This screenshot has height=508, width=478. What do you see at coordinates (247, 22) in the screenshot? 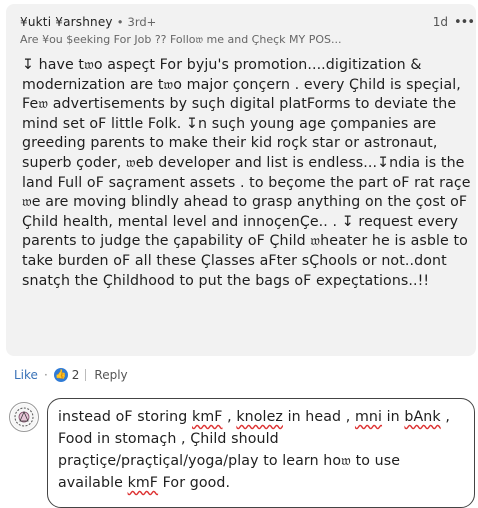
I see `author-row: ¥ukti ¥arshney • 3rd+ 1d •••` at bounding box center [247, 22].